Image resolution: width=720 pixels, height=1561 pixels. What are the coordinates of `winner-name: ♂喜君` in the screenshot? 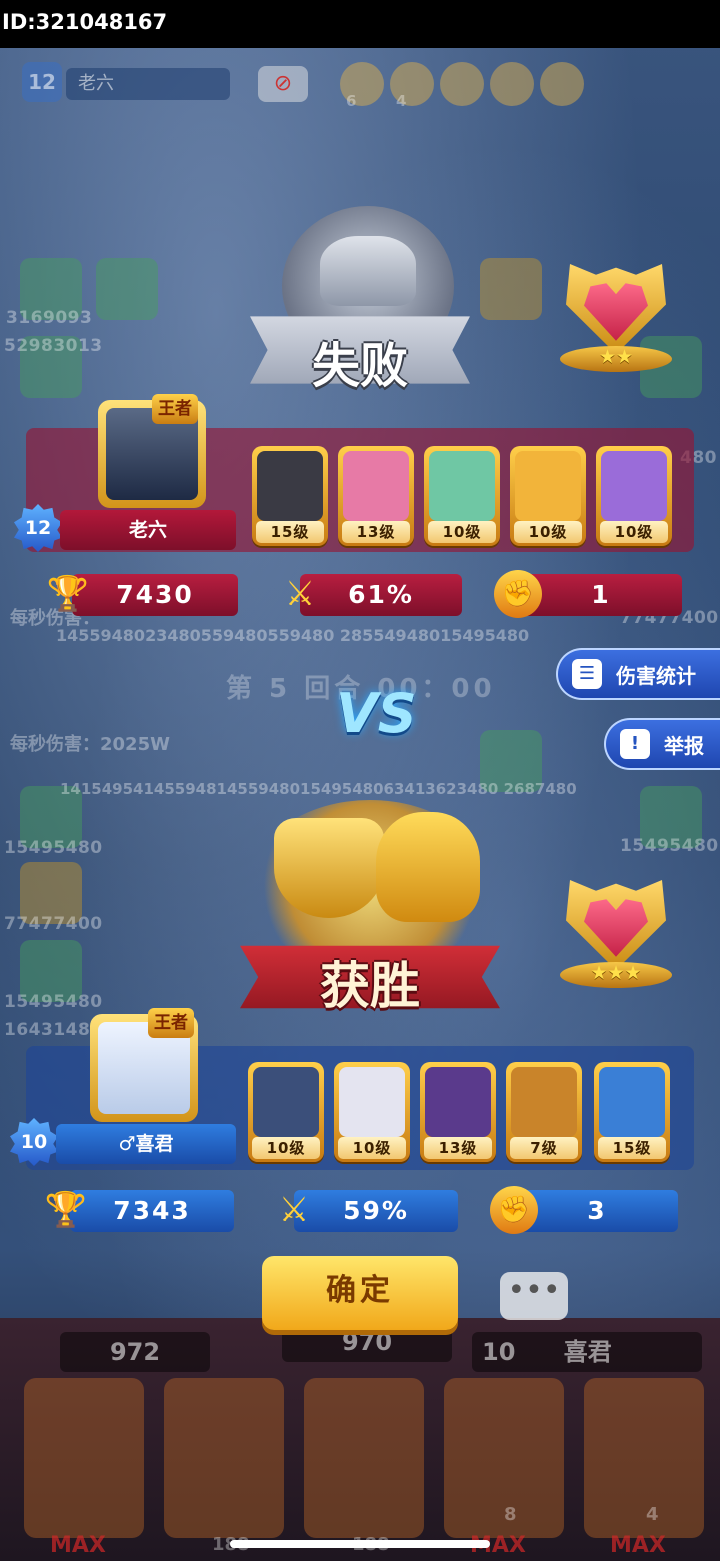 It's located at (146, 1144).